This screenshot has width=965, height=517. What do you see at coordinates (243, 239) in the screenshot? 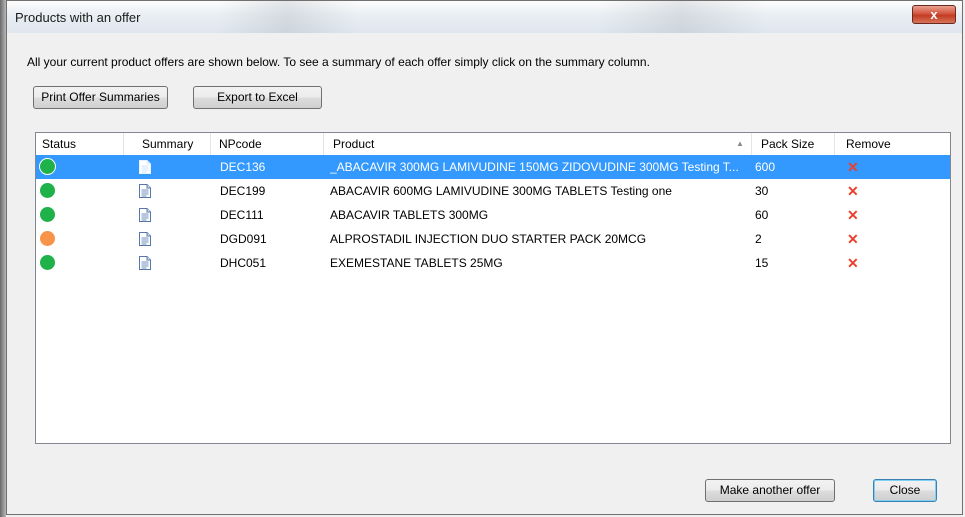
I see `npcode-cell: DGD091` at bounding box center [243, 239].